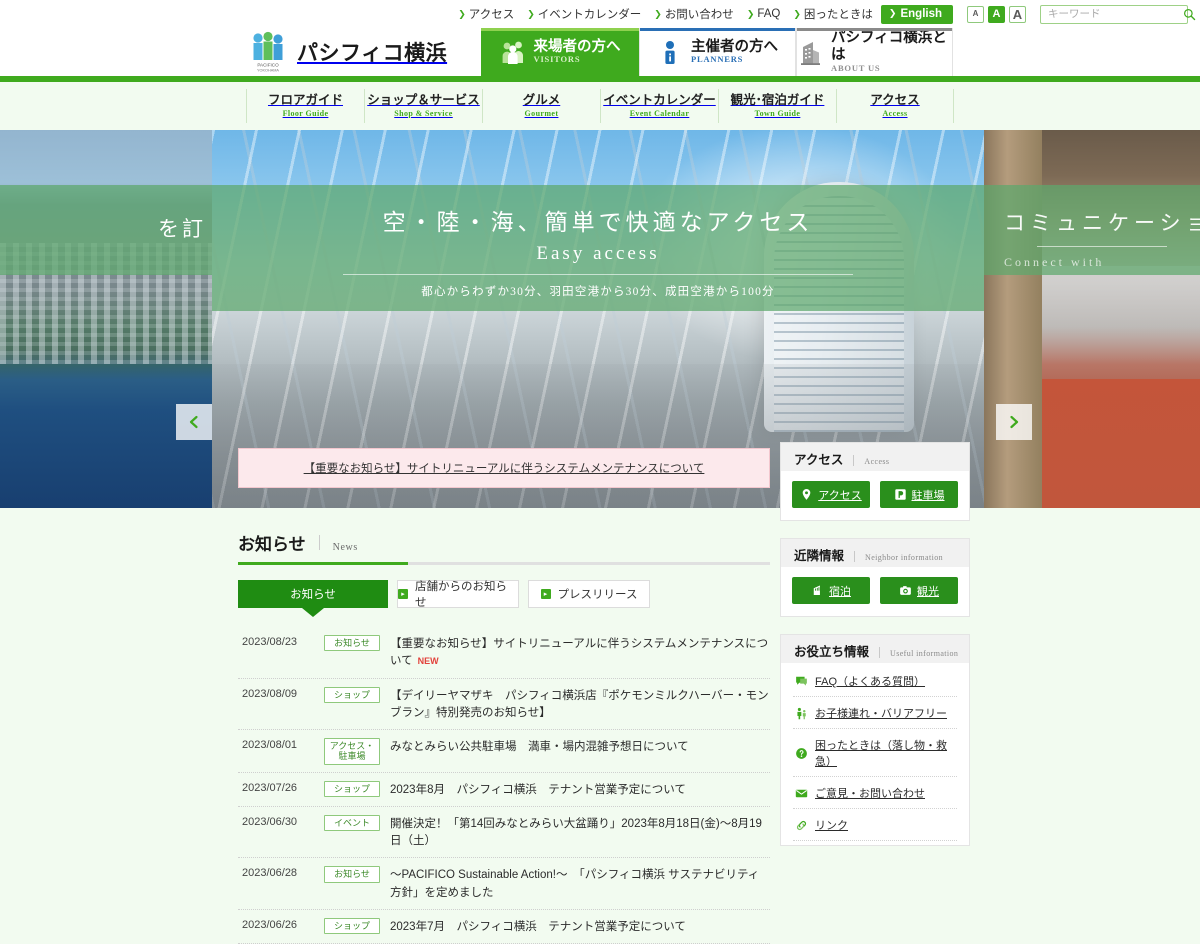 This screenshot has height=944, width=1200. Describe the element at coordinates (854, 460) in the screenshot. I see `panel-divider` at that location.